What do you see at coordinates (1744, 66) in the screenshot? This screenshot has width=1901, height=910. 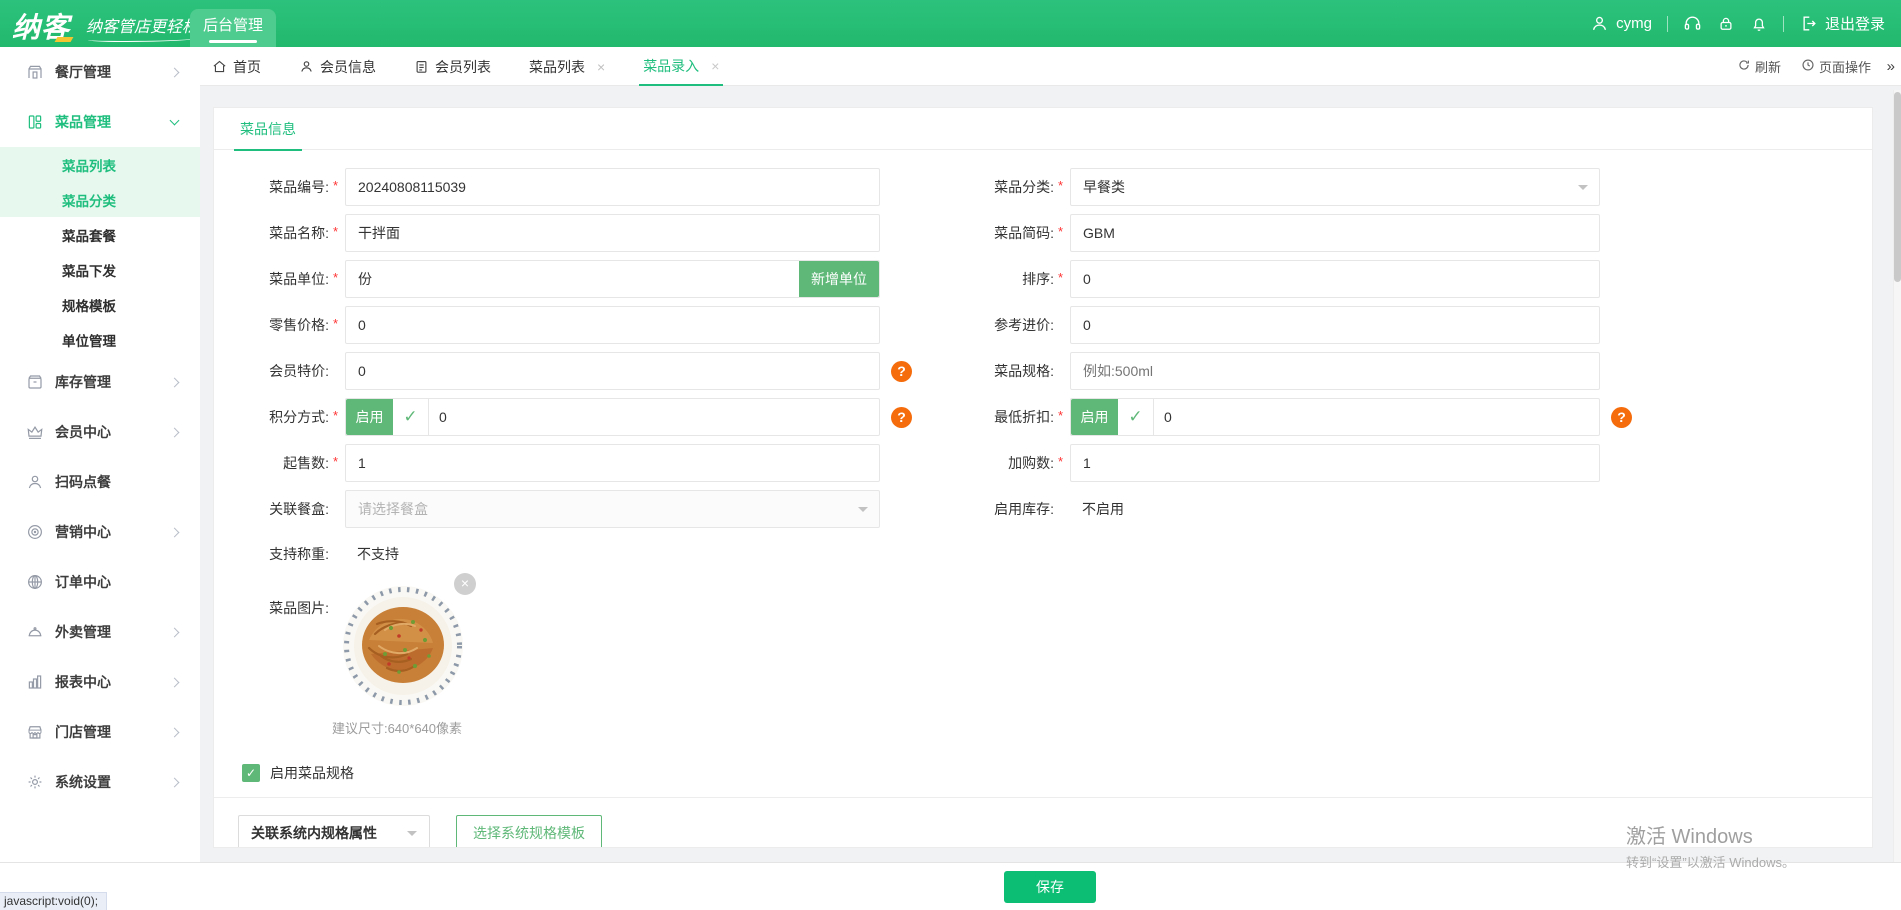 I see `refresh-icon` at bounding box center [1744, 66].